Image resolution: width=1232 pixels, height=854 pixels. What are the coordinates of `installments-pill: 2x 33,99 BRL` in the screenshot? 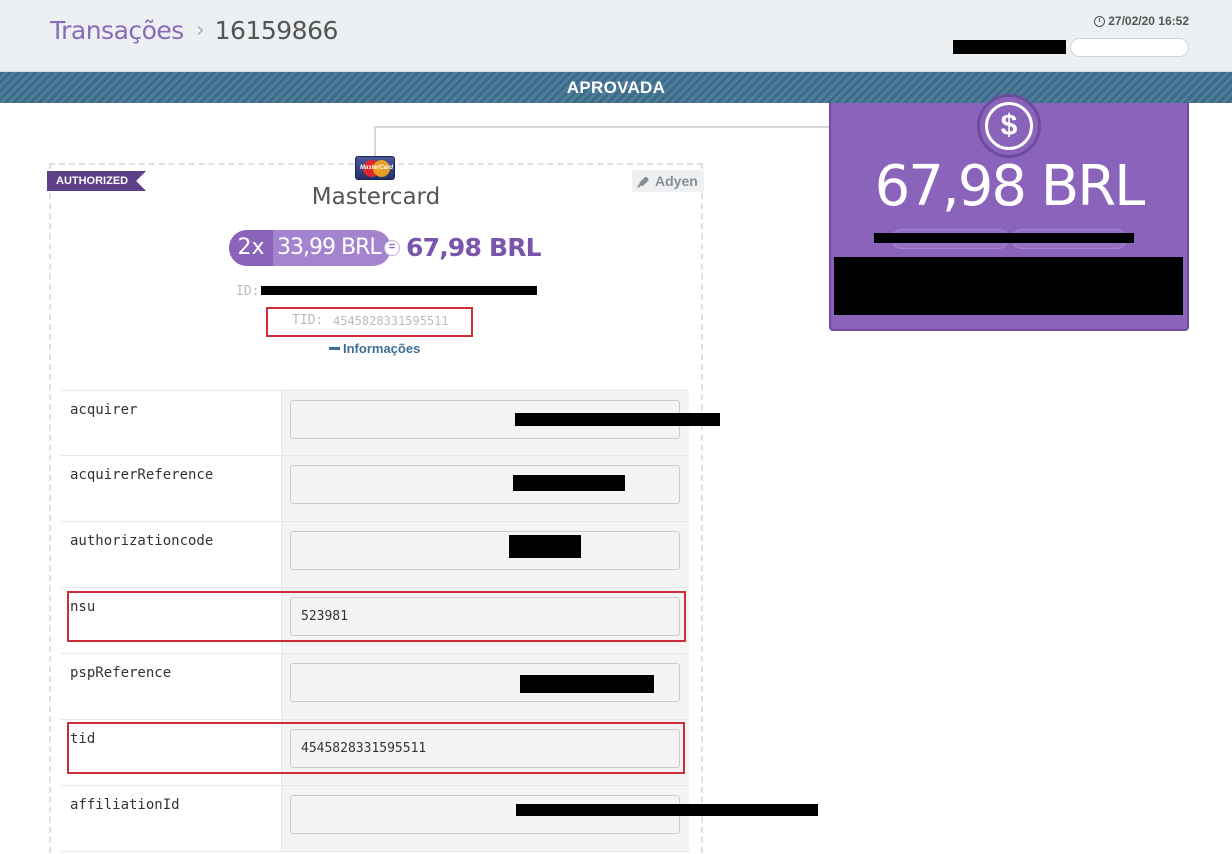 It's located at (310, 248).